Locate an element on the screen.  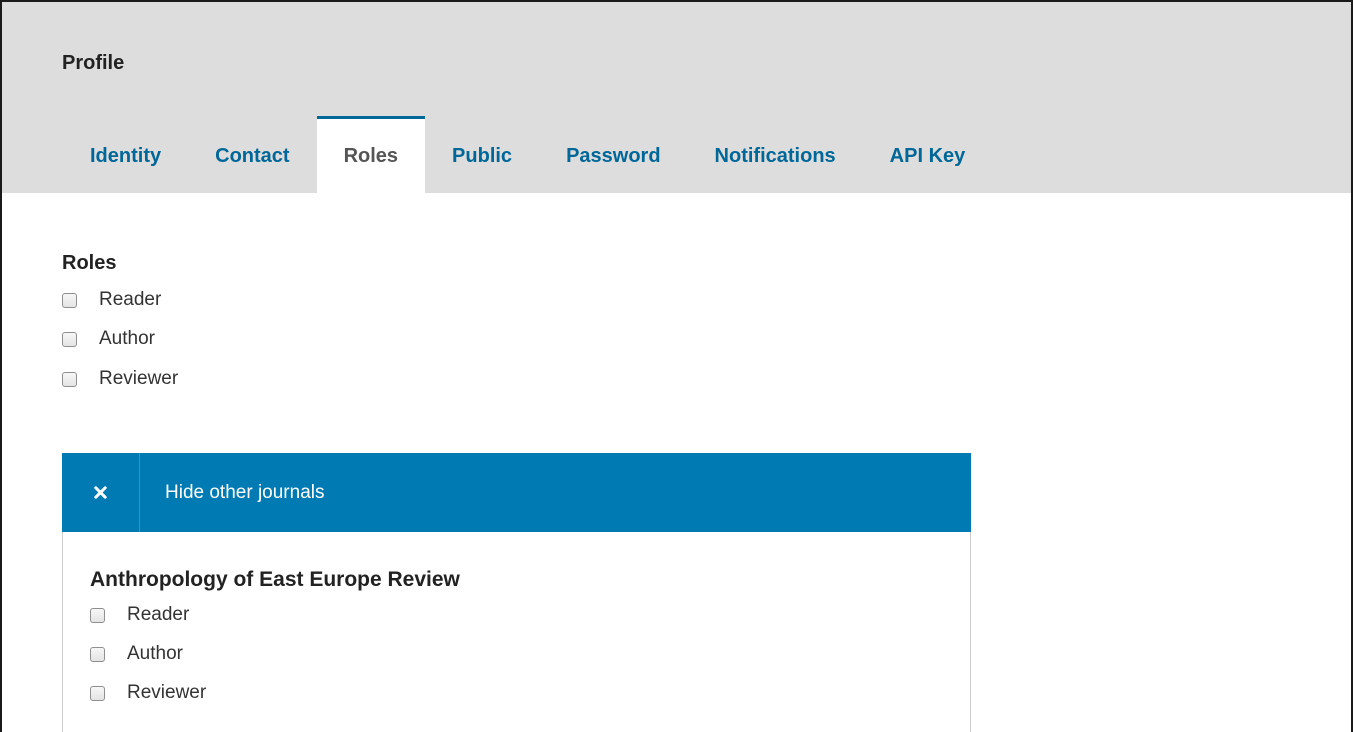
close-icon is located at coordinates (100, 492).